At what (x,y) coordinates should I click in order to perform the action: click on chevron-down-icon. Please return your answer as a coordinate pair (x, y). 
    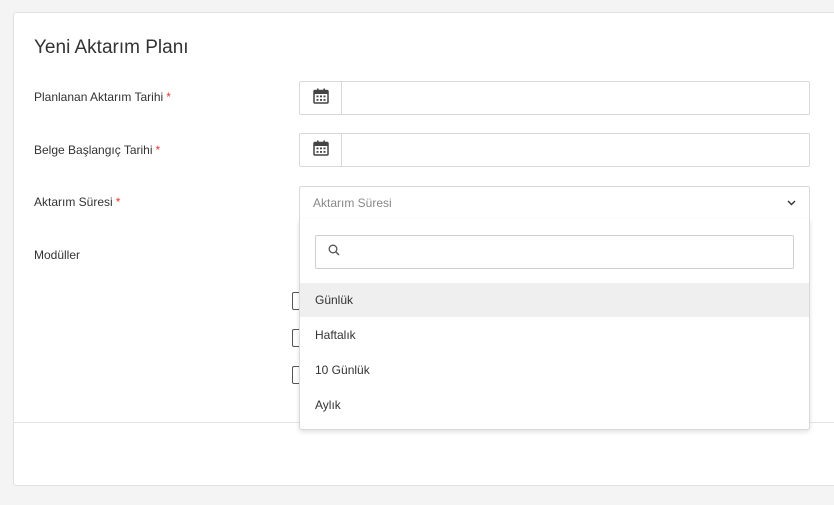
    Looking at the image, I should click on (791, 203).